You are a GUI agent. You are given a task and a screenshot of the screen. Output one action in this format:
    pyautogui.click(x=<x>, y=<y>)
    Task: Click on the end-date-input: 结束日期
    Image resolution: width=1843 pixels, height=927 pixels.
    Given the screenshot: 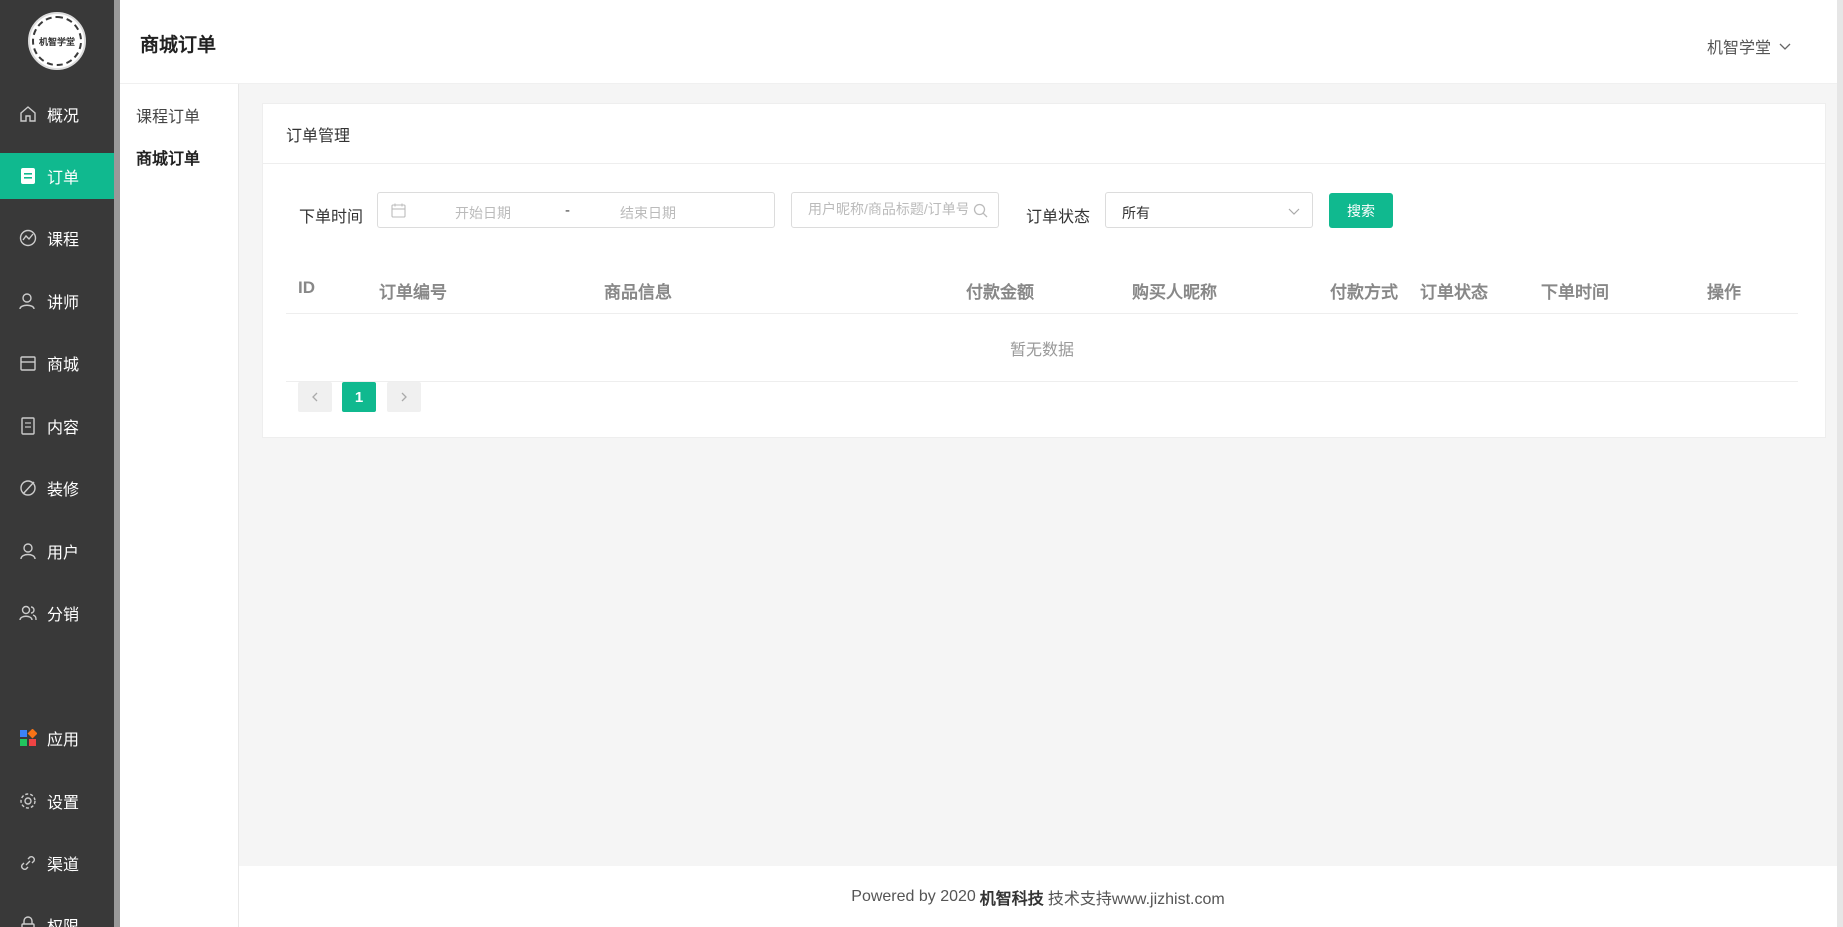 What is the action you would take?
    pyautogui.click(x=648, y=213)
    